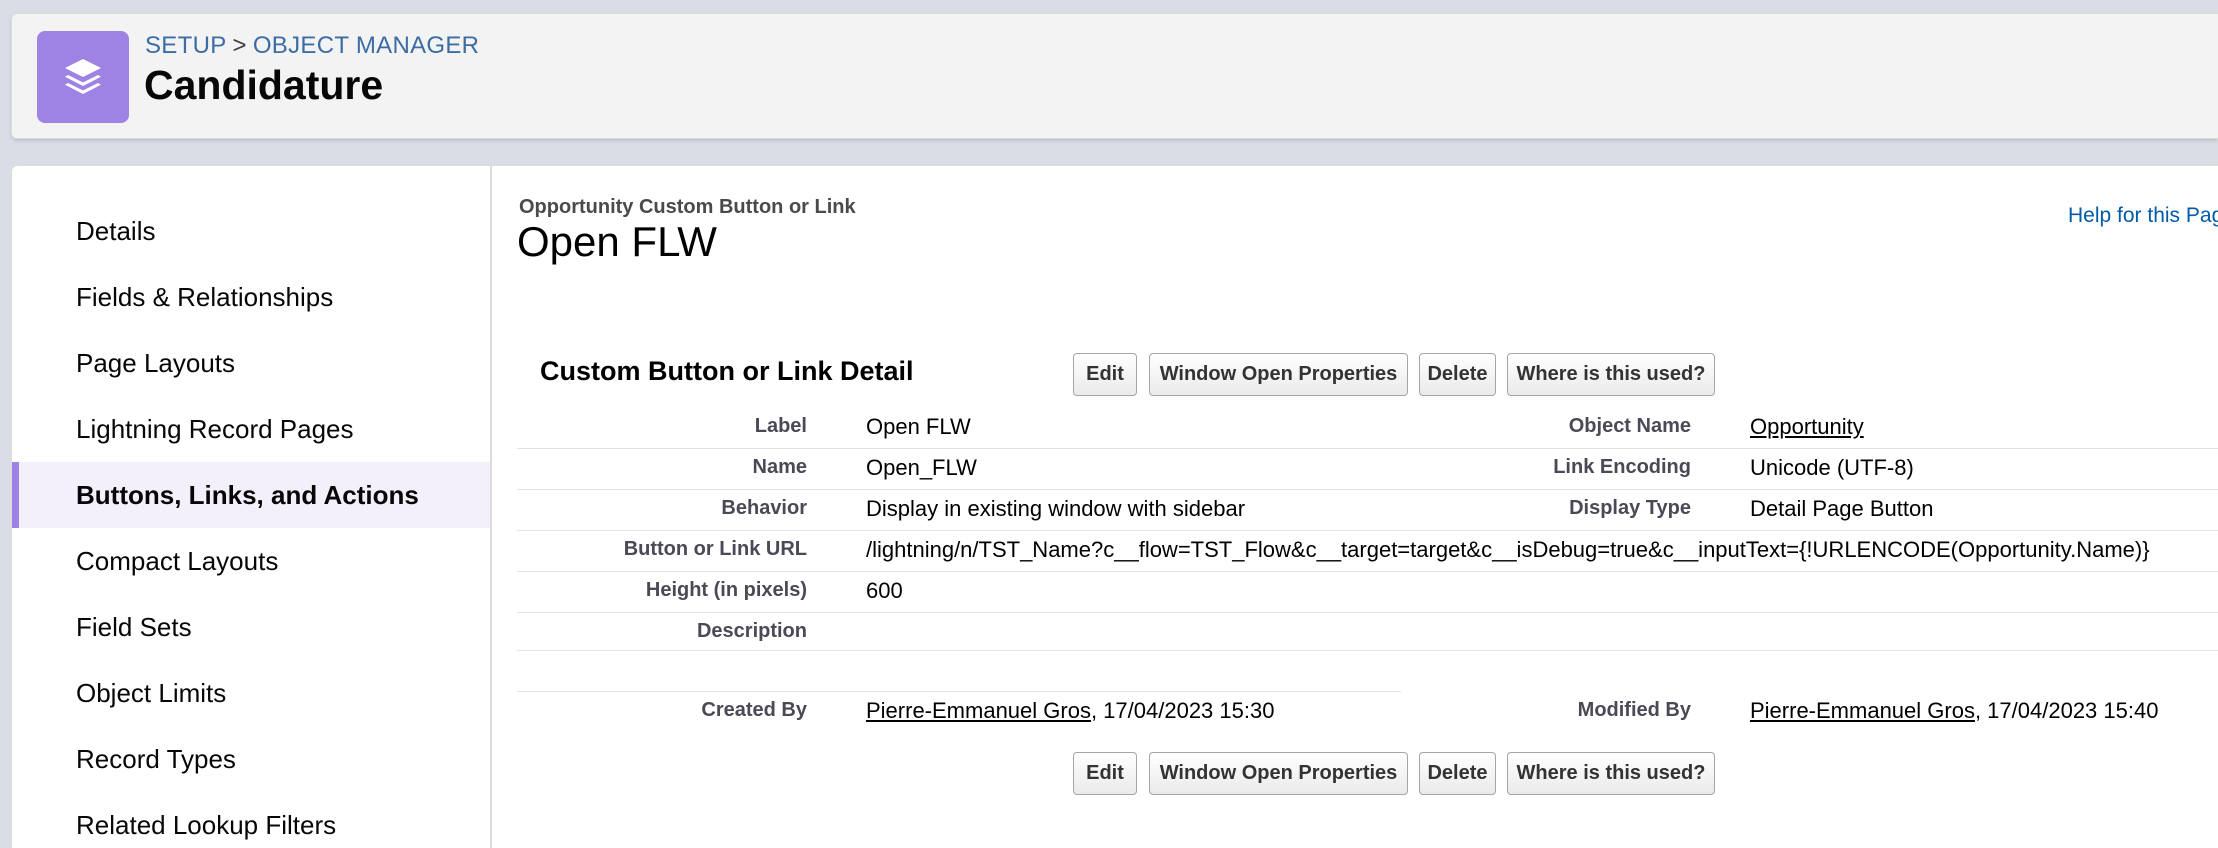  Describe the element at coordinates (780, 426) in the screenshot. I see `label-field-label: Label` at that location.